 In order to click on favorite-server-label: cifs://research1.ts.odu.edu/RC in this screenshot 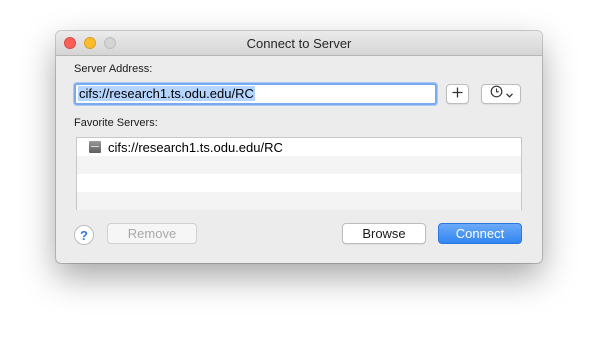, I will do `click(195, 147)`.